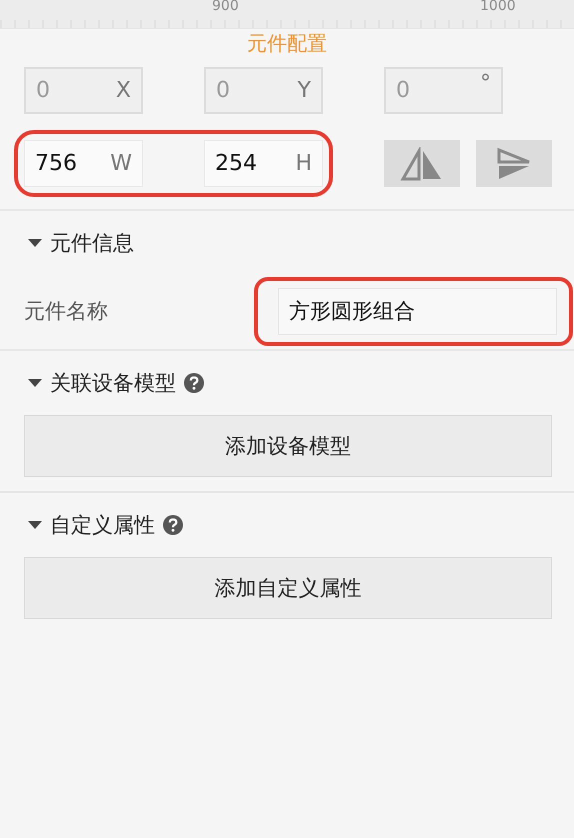 The image size is (574, 838). Describe the element at coordinates (287, 243) in the screenshot. I see `section-header: 元件信息` at that location.